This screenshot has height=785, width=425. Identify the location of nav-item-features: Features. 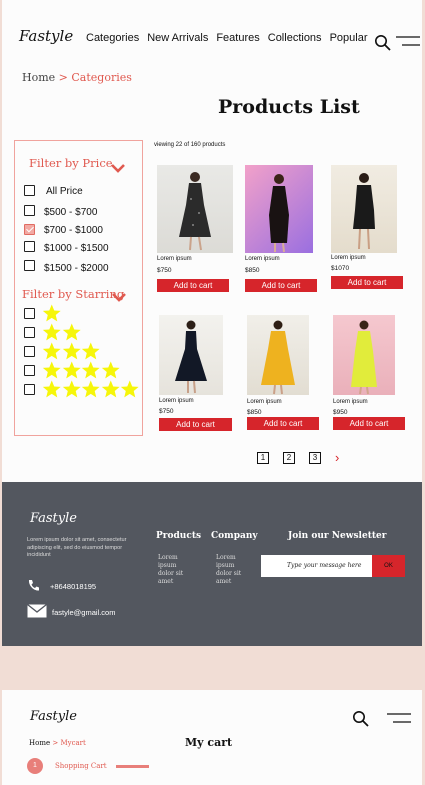
(237, 38).